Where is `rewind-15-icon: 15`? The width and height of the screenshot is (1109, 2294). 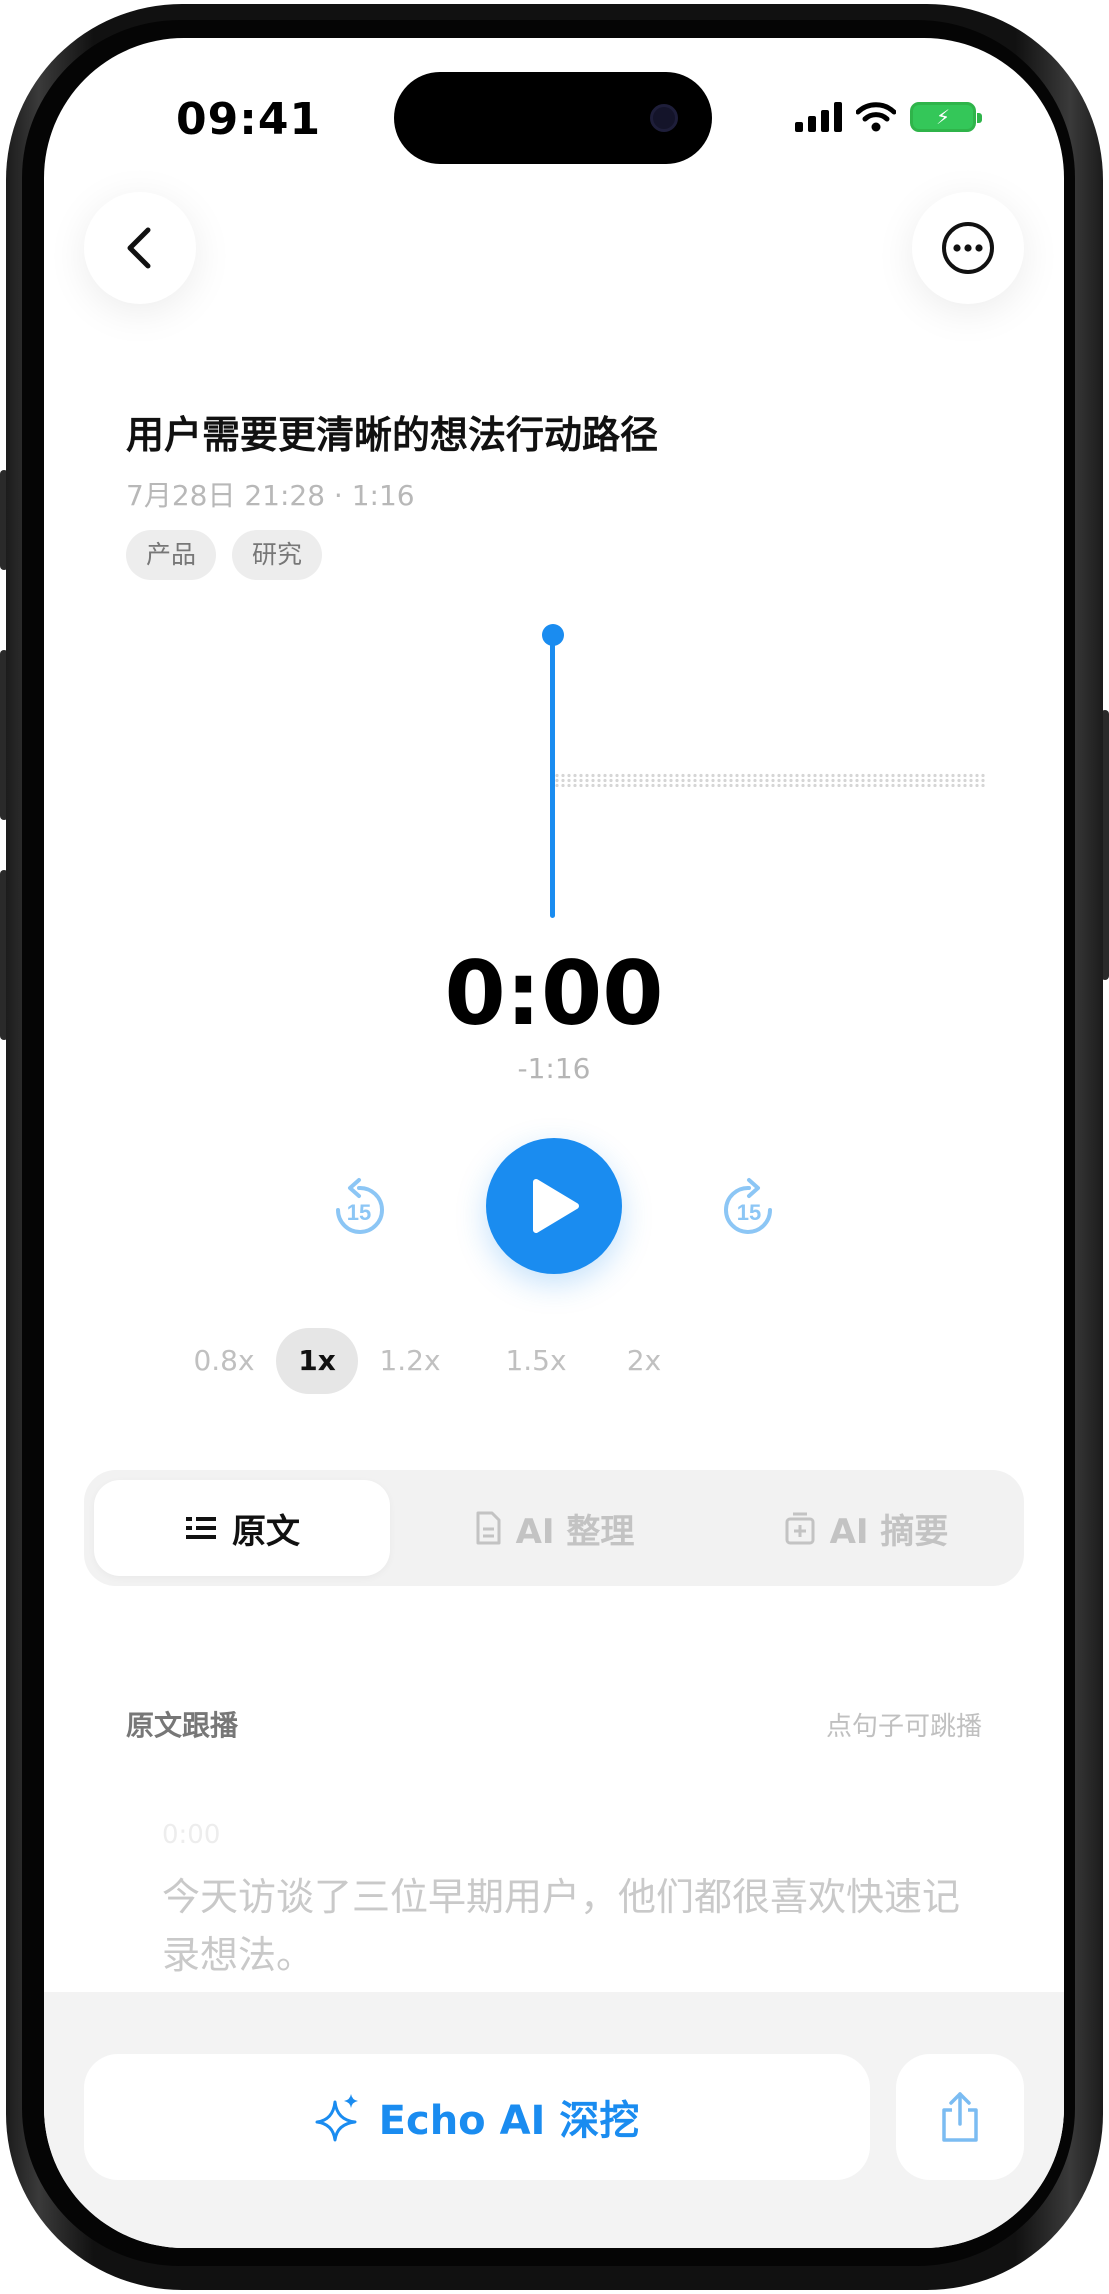
rewind-15-icon: 15 is located at coordinates (360, 1206).